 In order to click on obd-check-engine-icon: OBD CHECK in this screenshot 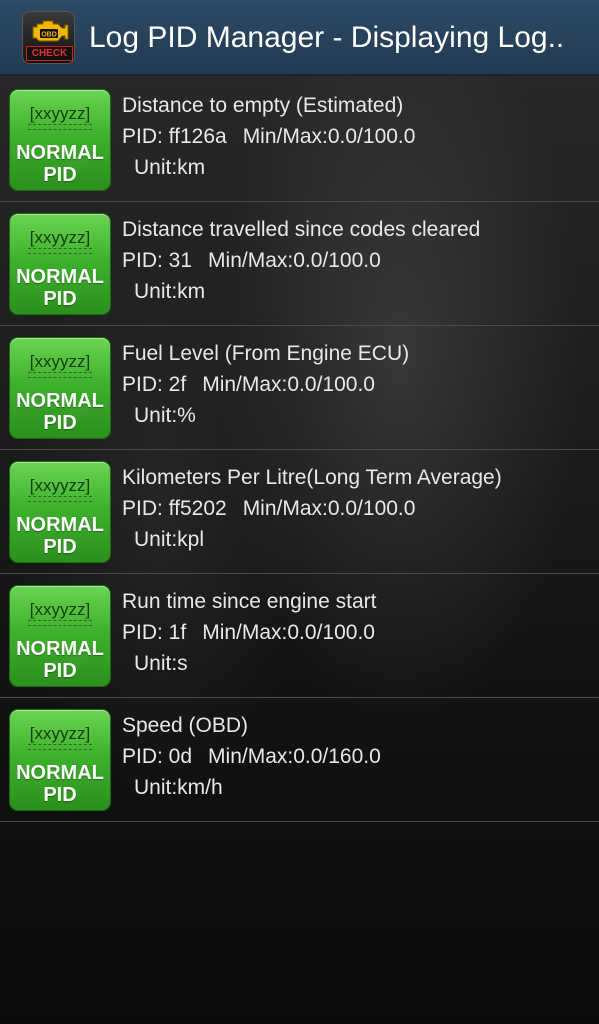, I will do `click(48, 37)`.